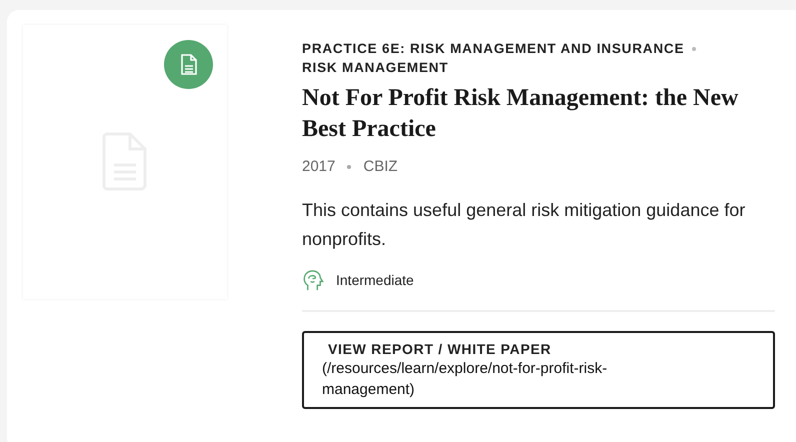 The height and width of the screenshot is (442, 796). Describe the element at coordinates (538, 369) in the screenshot. I see `view-report-button: VIEW REPORT / WHITE PAPER (/resources/learn/explore/not-for-profit-risk-management)` at that location.